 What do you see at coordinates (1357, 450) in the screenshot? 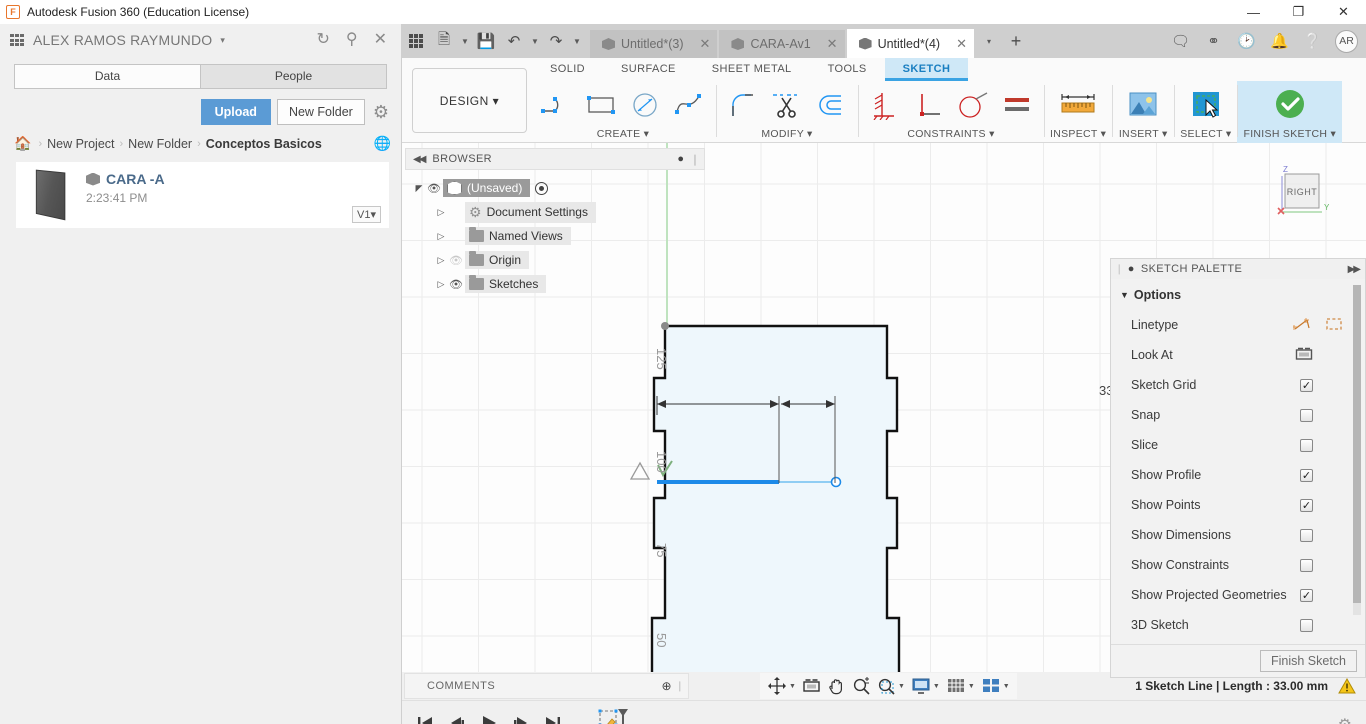
I see `palette-scrollbar` at bounding box center [1357, 450].